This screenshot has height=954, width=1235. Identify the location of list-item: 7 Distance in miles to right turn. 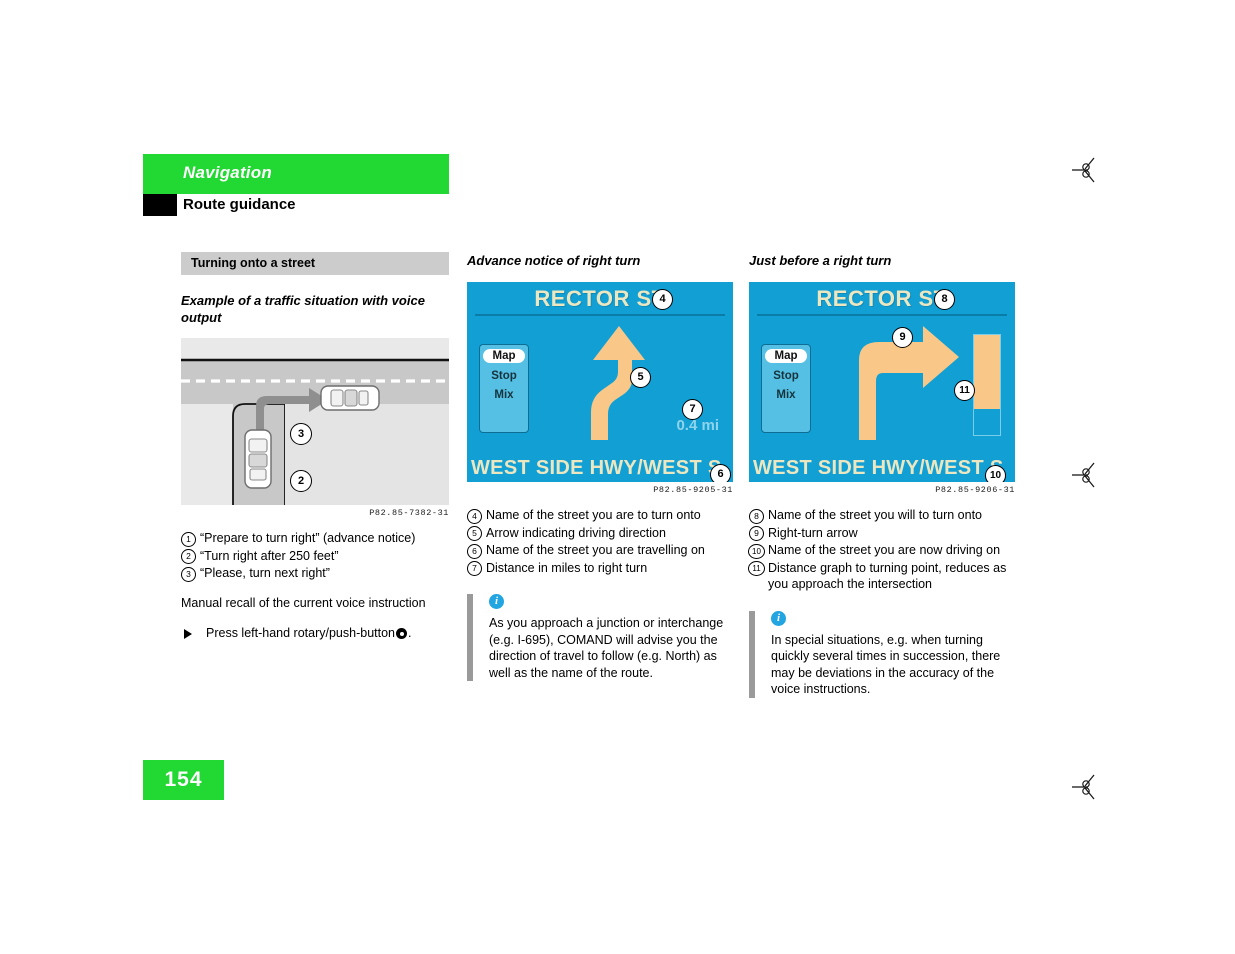
(600, 568).